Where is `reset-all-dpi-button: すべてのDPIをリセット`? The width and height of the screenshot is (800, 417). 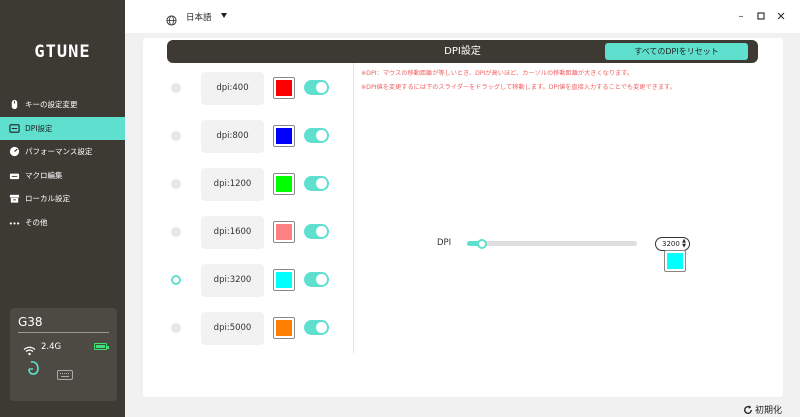
reset-all-dpi-button: すべてのDPIをリセット is located at coordinates (676, 51).